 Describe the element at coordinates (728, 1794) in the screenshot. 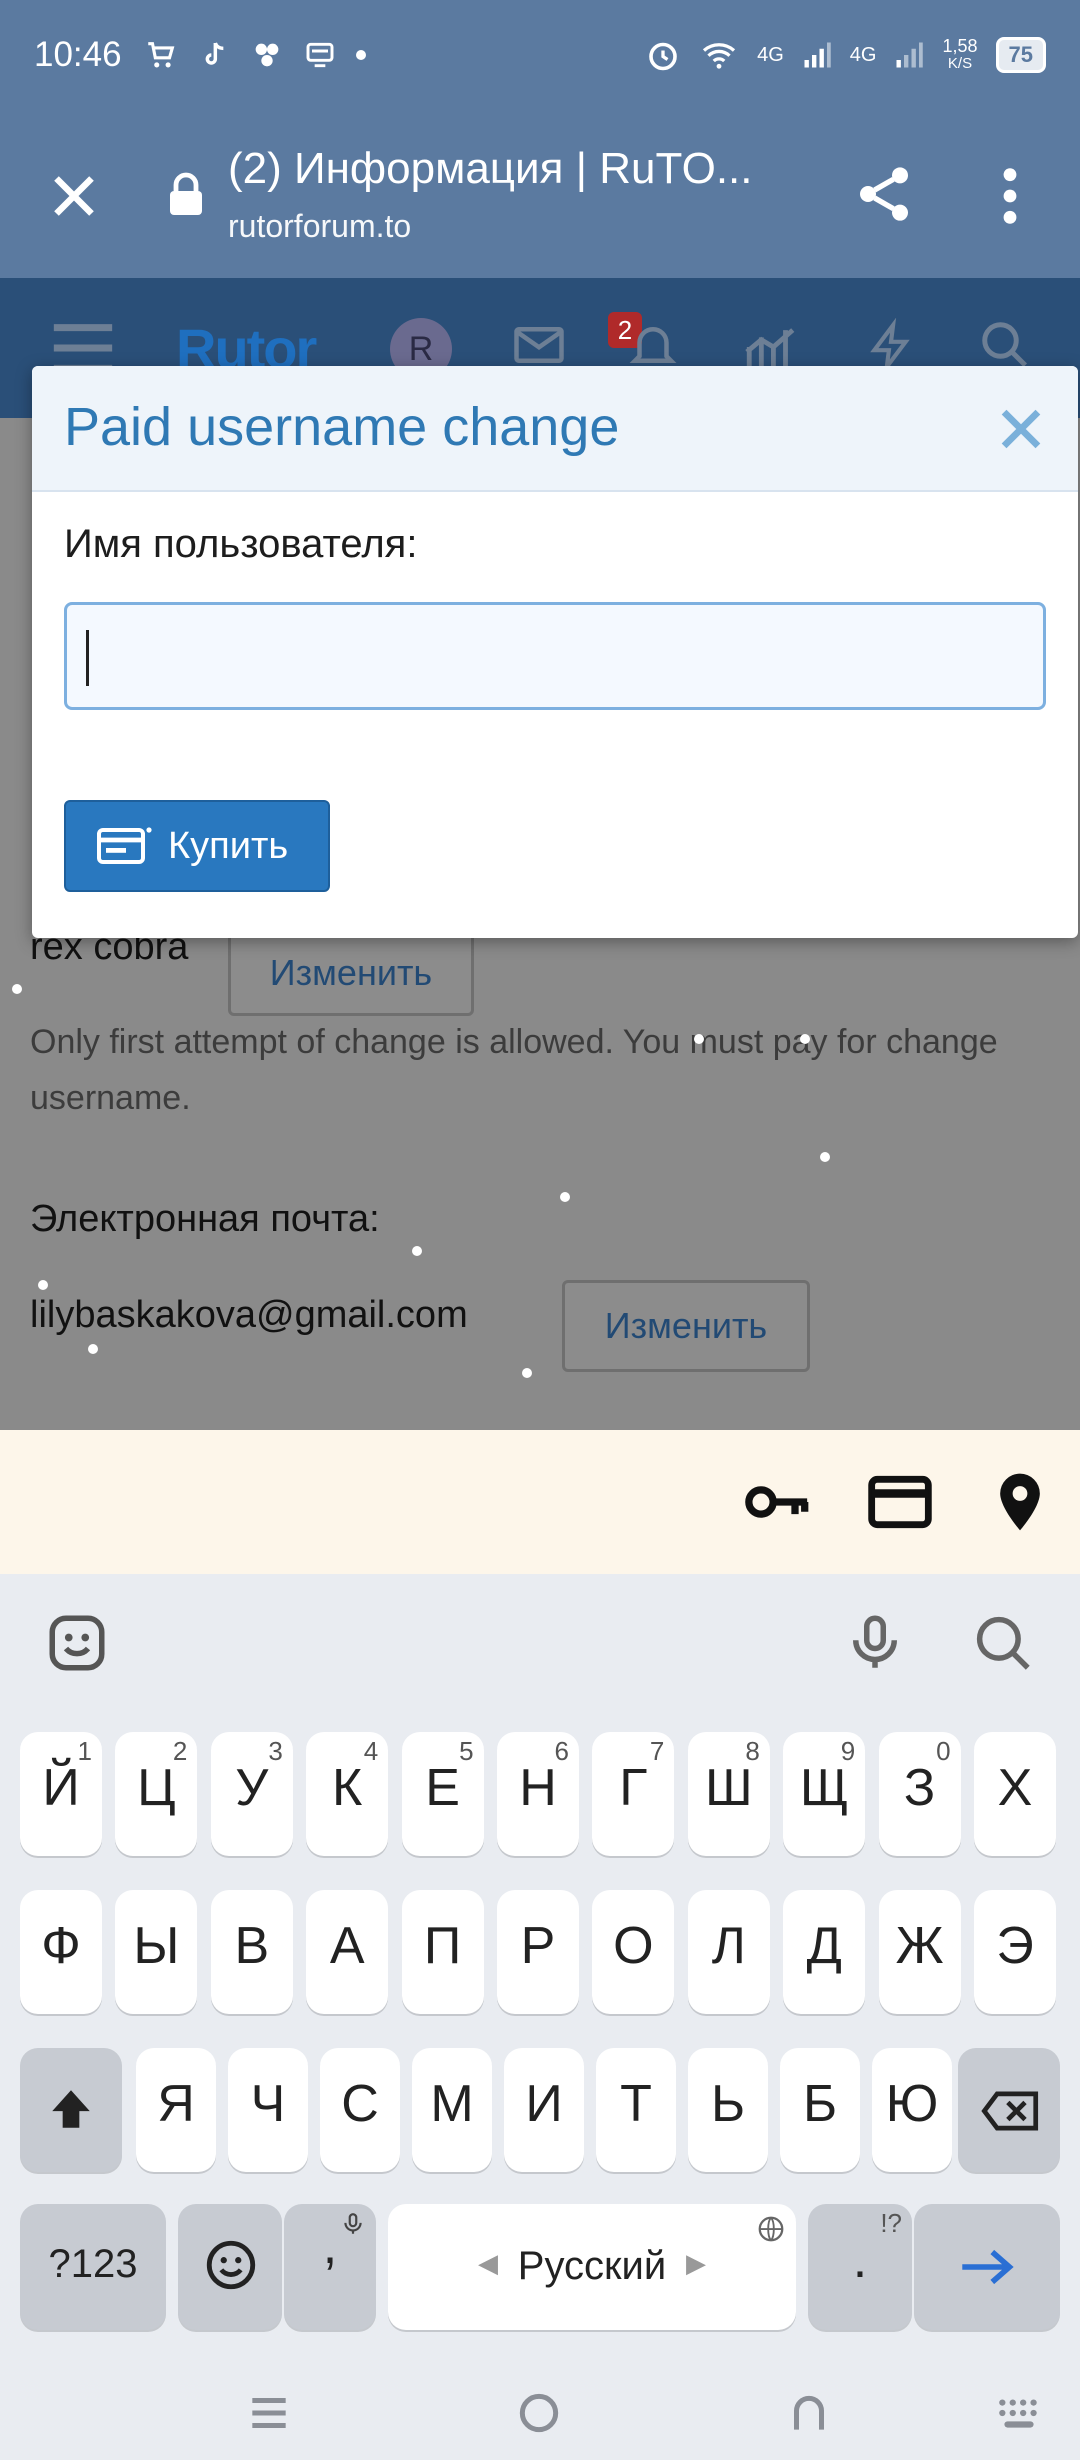

I see `key-Ш: Ш8` at that location.